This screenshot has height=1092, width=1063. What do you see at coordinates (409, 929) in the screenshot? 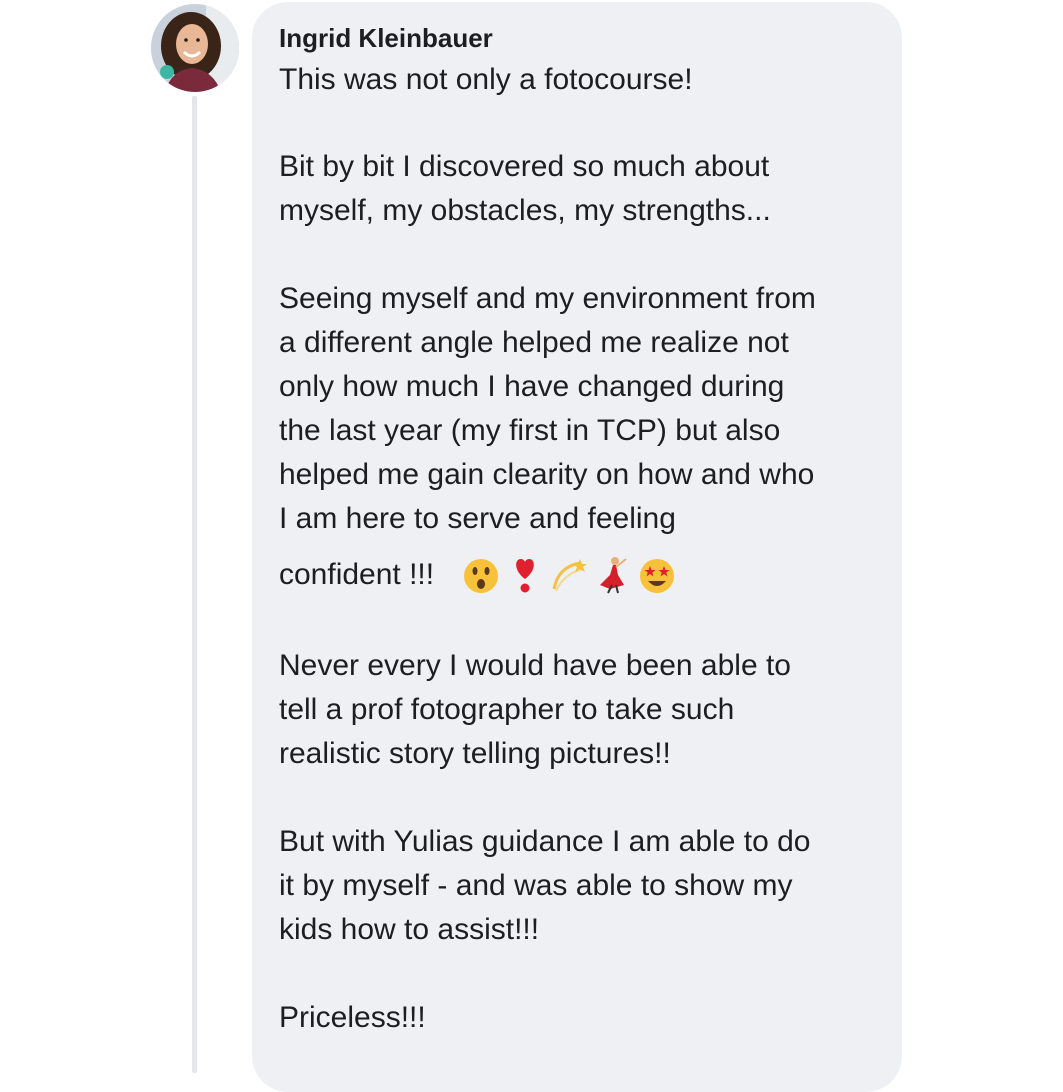
I see `comment-line: kids how to assist!!!` at bounding box center [409, 929].